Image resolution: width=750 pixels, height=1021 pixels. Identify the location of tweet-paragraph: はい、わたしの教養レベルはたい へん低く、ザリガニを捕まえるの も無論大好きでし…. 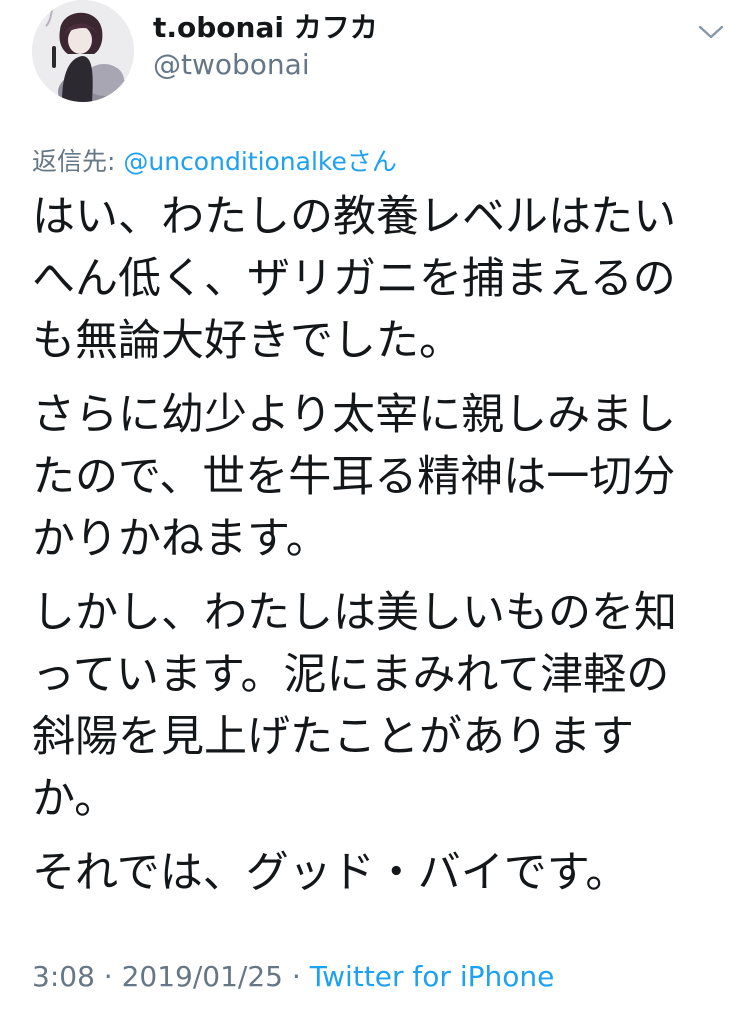
(354, 279).